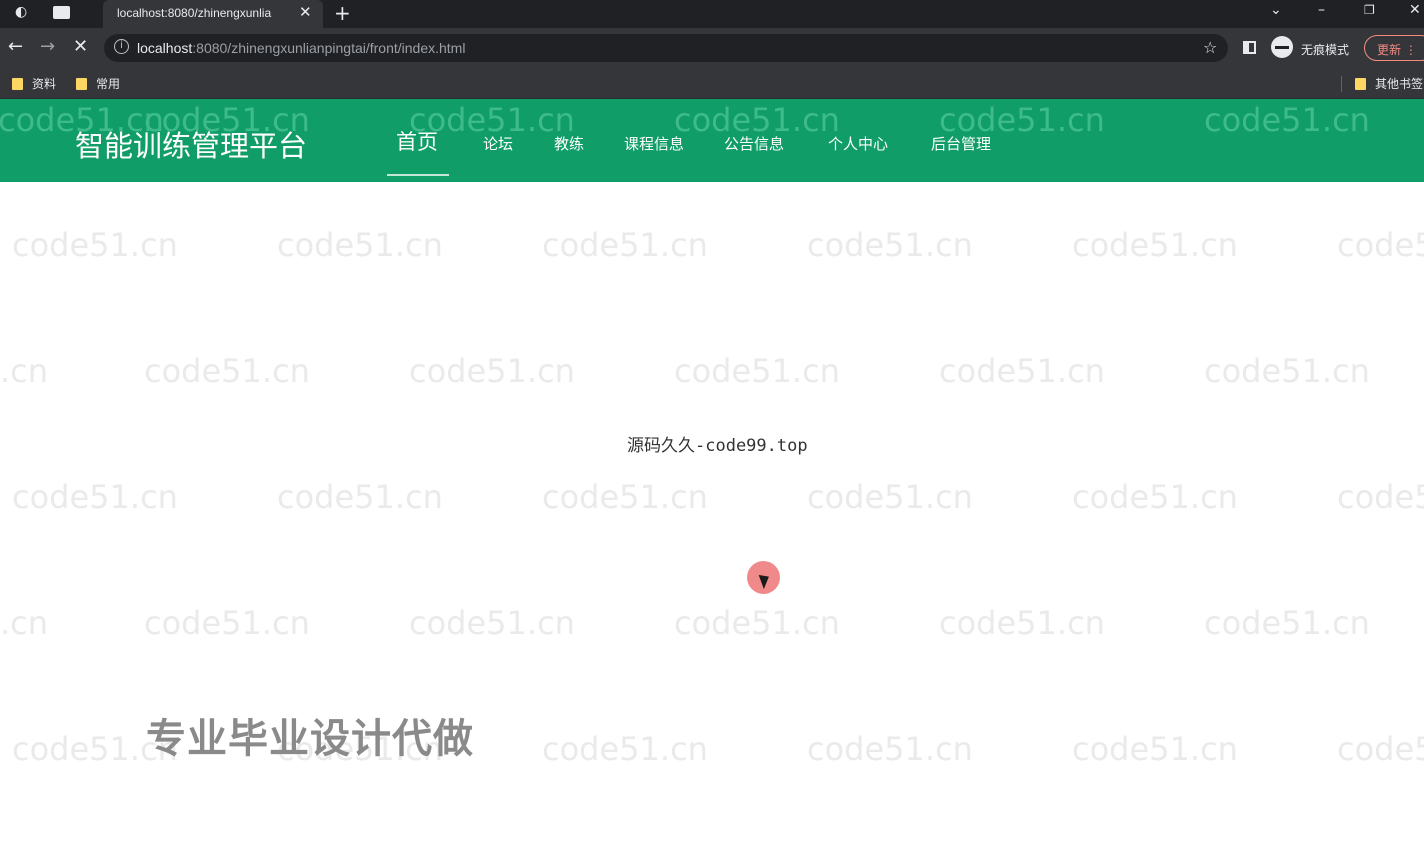 The image size is (1424, 864). I want to click on nav-active-indicator, so click(418, 175).